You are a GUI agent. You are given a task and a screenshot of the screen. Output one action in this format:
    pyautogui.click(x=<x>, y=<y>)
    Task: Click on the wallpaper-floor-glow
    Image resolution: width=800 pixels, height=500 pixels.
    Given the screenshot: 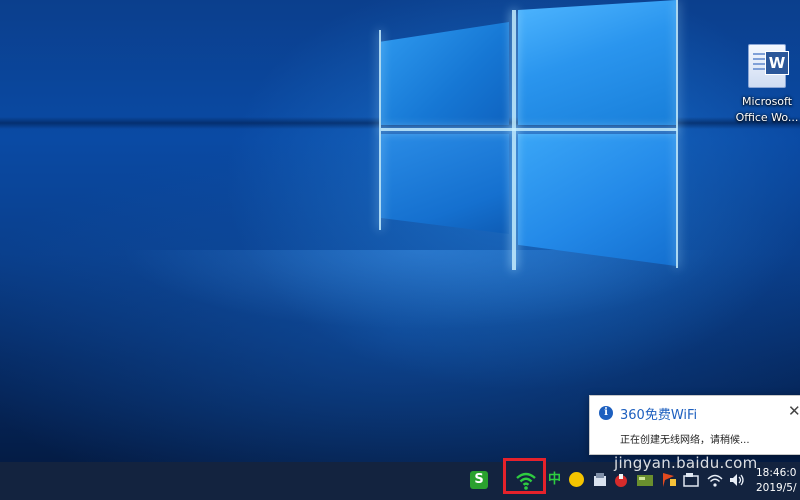 What is the action you would take?
    pyautogui.click(x=420, y=290)
    